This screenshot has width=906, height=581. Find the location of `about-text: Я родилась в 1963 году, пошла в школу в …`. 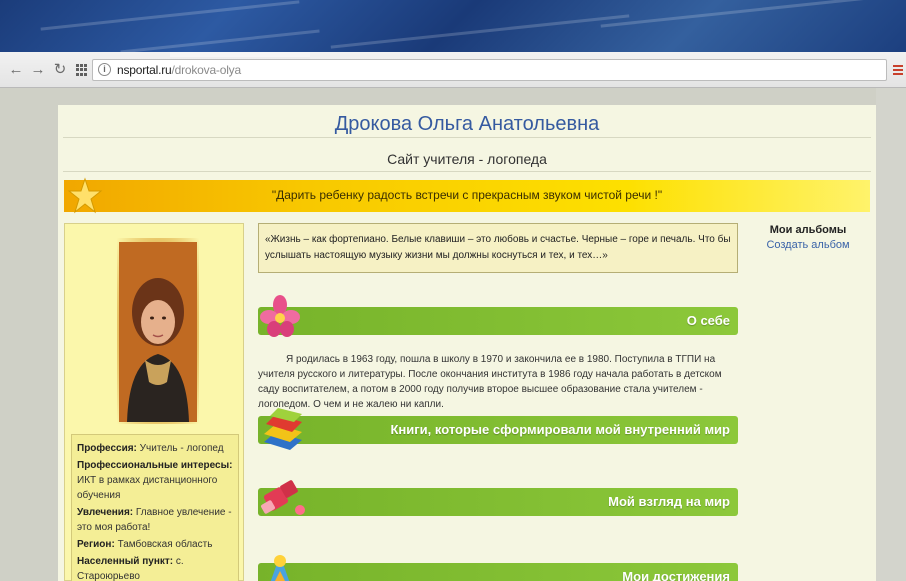

about-text: Я родилась в 1963 году, пошла в школу в … is located at coordinates (490, 382).